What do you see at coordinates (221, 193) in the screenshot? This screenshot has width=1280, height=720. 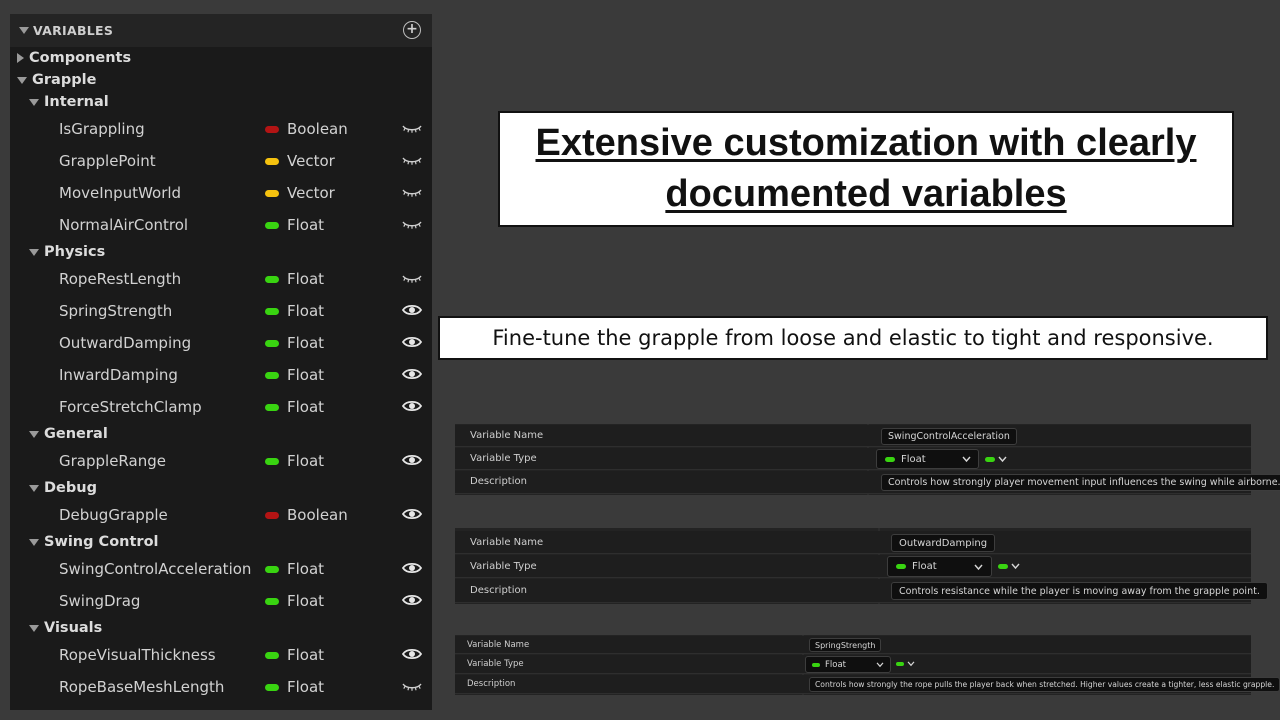 I see `variable-row: MoveInputWorld Vector` at bounding box center [221, 193].